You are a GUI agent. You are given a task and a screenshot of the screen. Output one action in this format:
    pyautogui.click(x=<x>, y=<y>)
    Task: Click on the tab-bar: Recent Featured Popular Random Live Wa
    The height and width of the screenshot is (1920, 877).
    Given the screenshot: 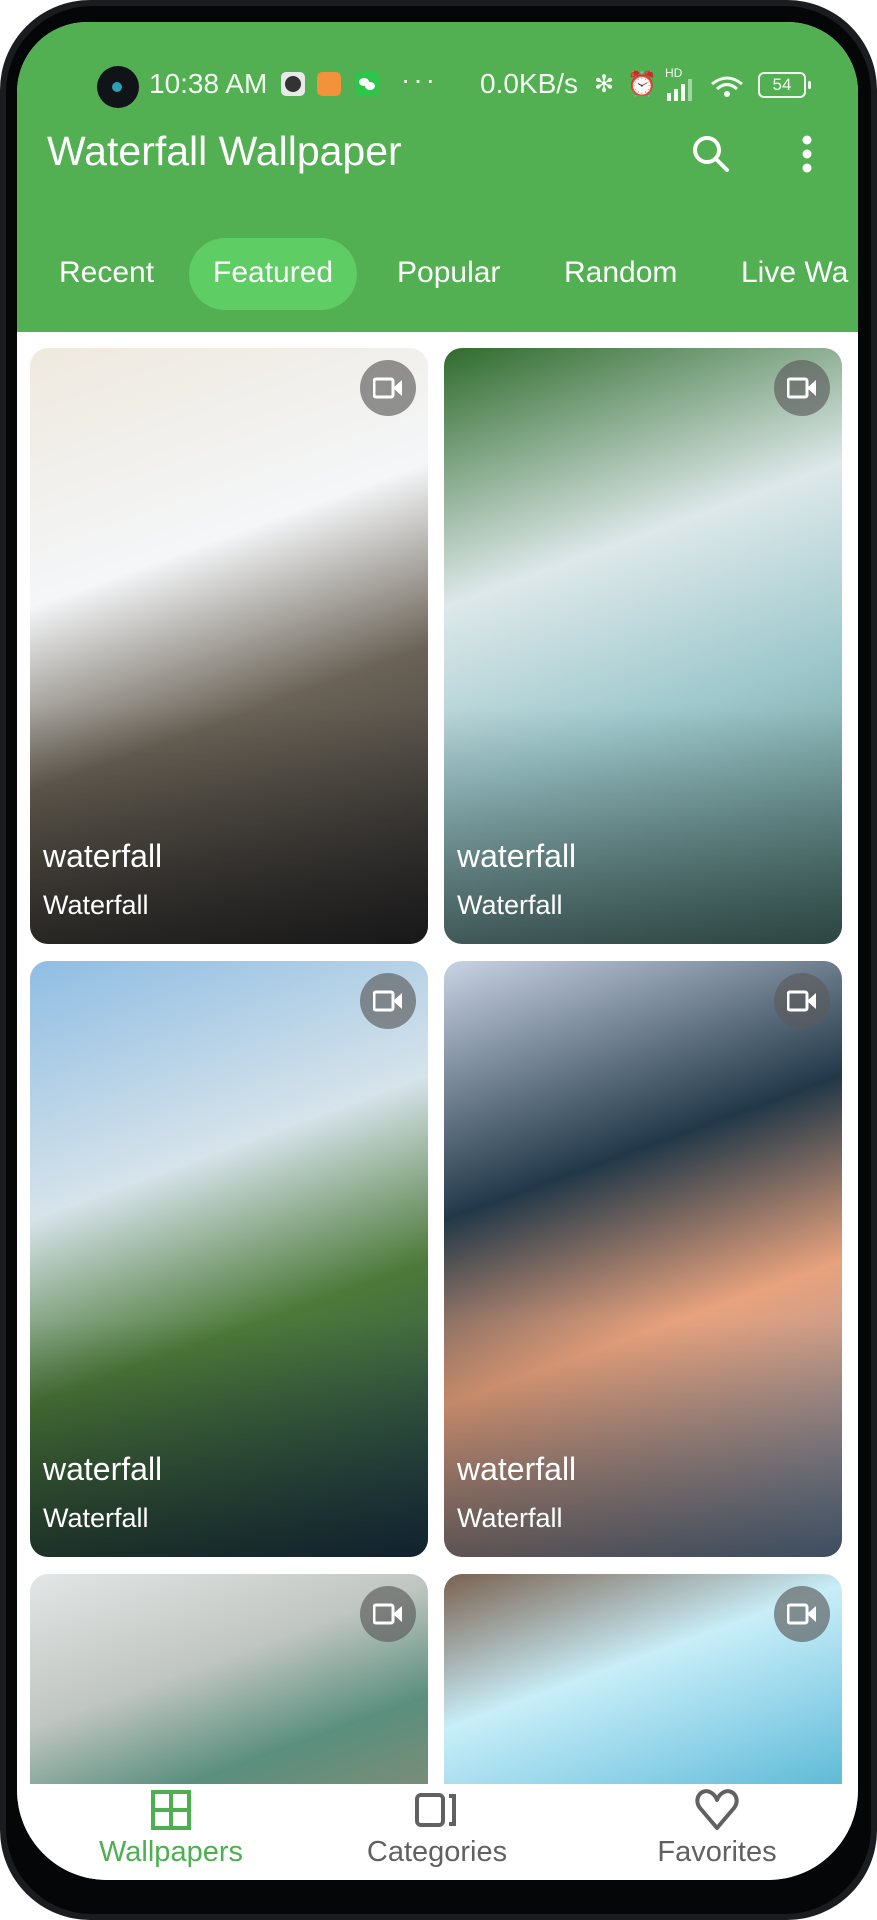 What is the action you would take?
    pyautogui.click(x=437, y=274)
    